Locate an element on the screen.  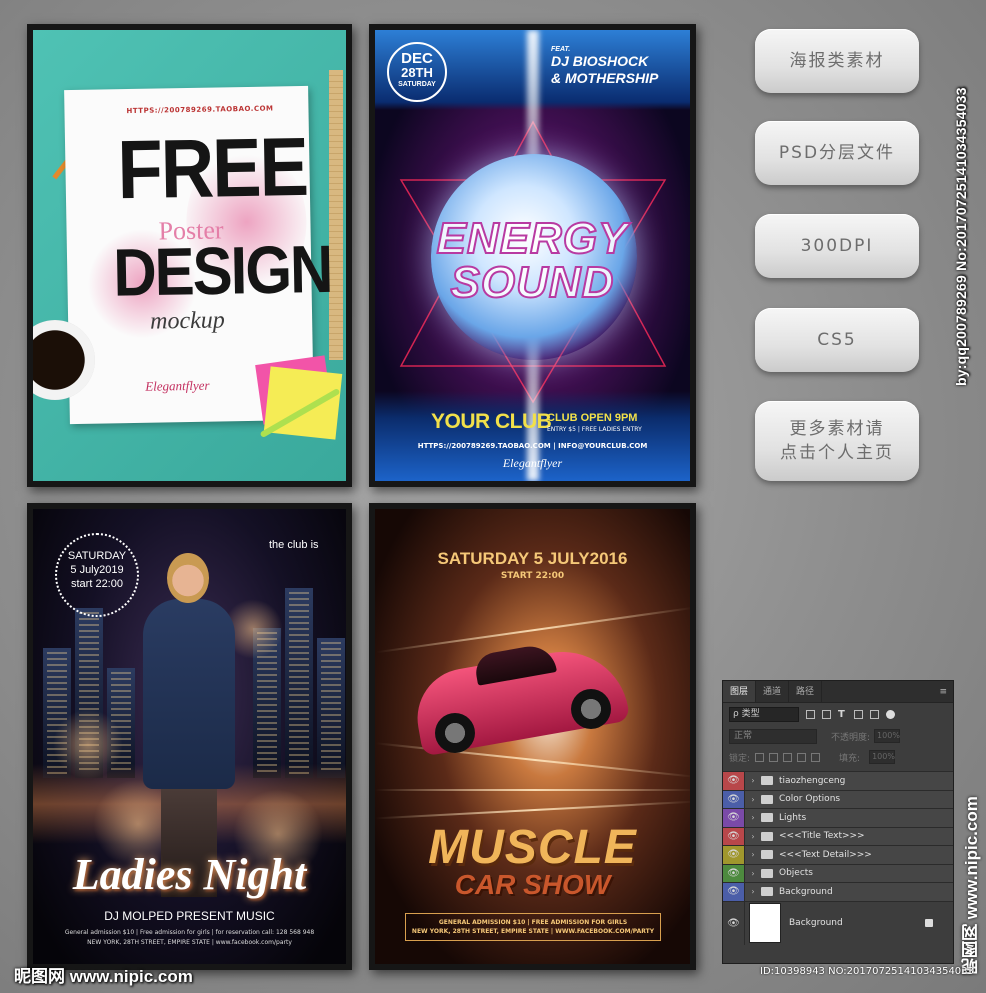
featured-artists: FEAT. DJ BIOSHOCK & MOTHERSHIP is located at coordinates (605, 66).